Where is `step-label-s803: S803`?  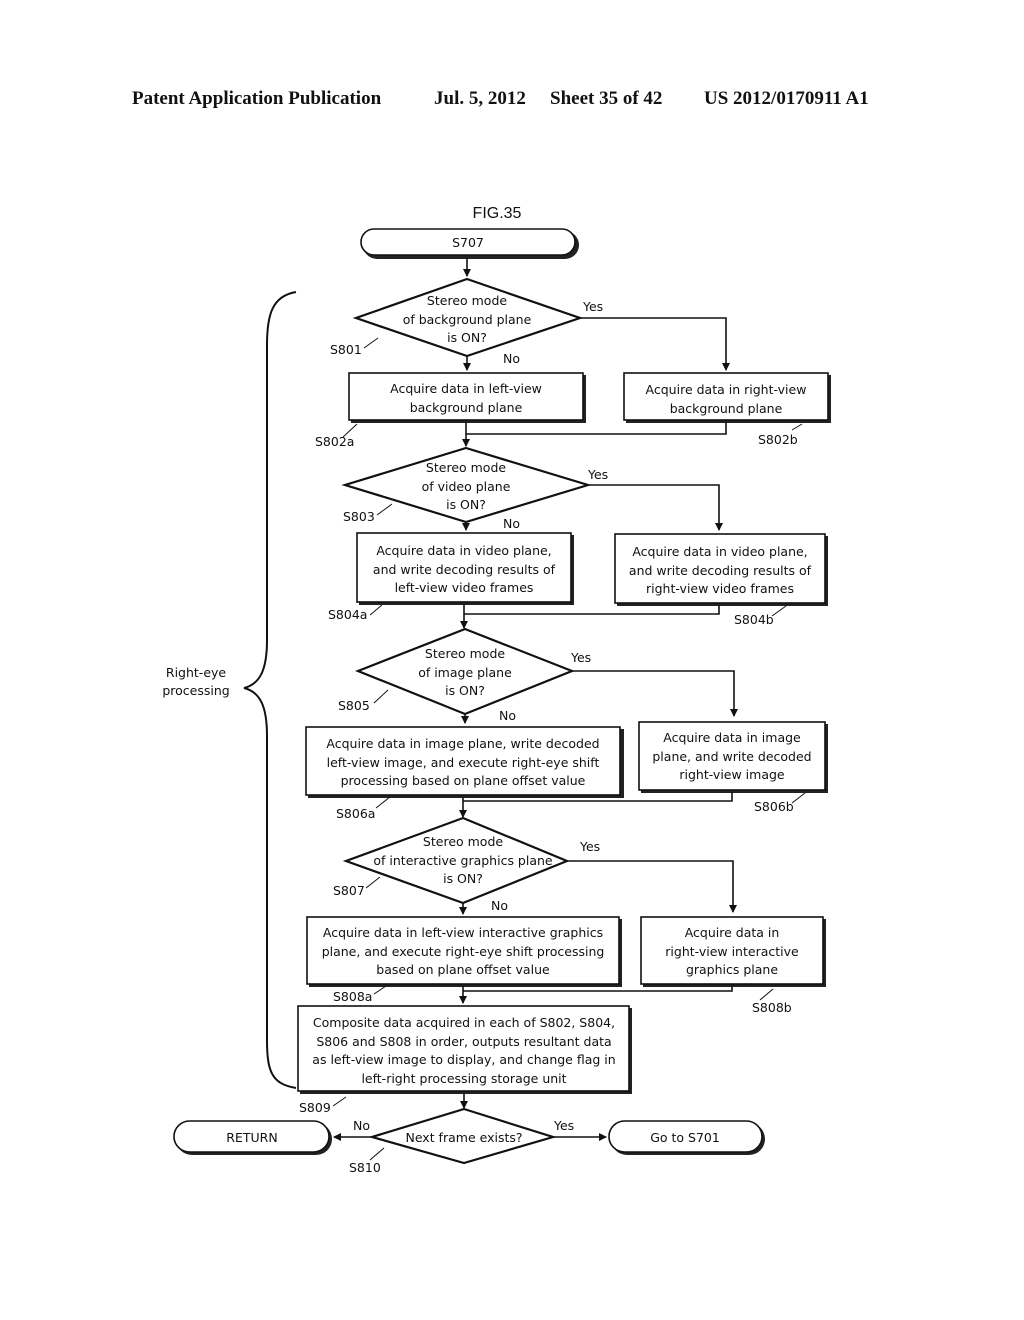
step-label-s803: S803 is located at coordinates (359, 516).